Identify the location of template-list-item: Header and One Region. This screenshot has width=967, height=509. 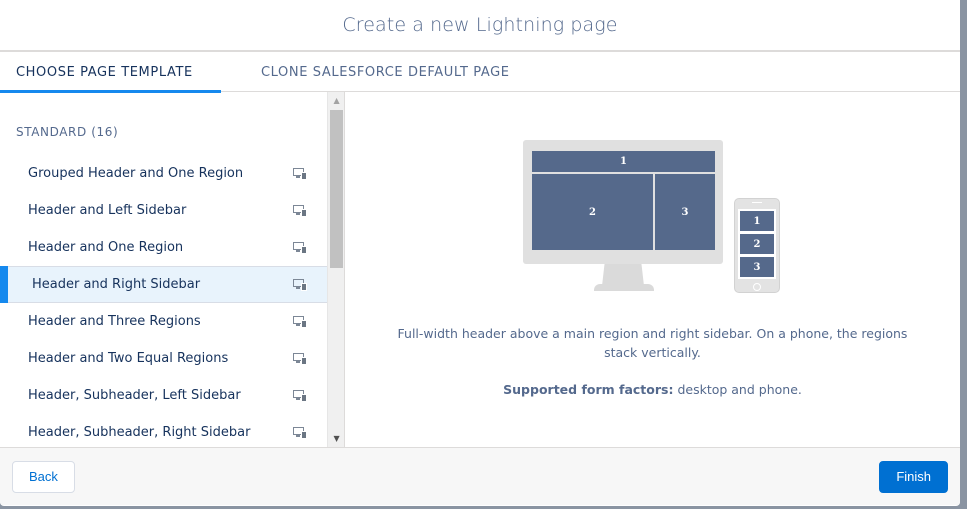
(163, 247).